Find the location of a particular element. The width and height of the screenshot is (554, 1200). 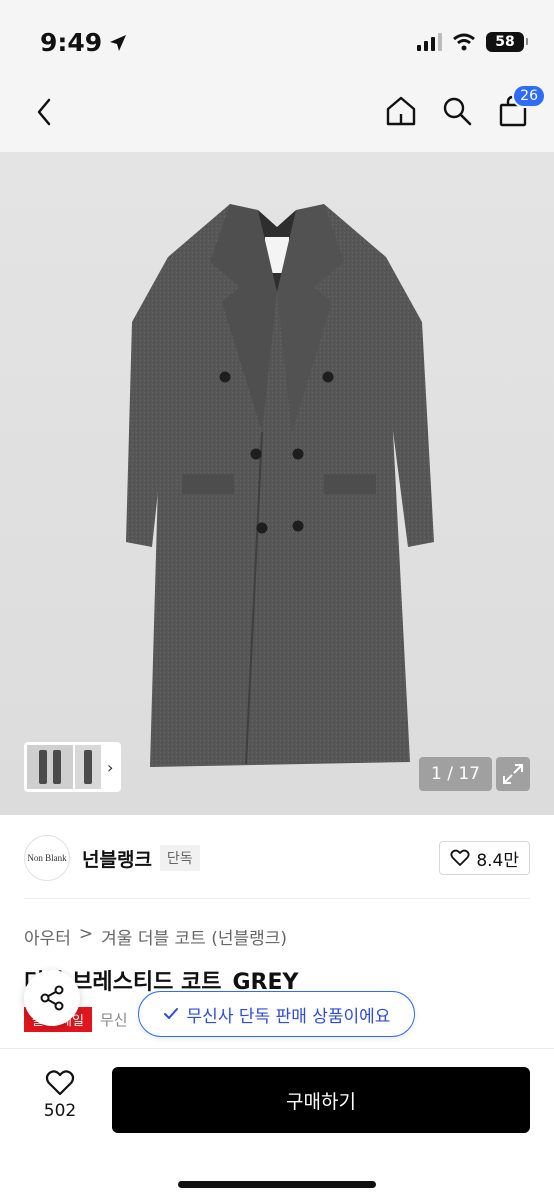

expand-button is located at coordinates (513, 774).